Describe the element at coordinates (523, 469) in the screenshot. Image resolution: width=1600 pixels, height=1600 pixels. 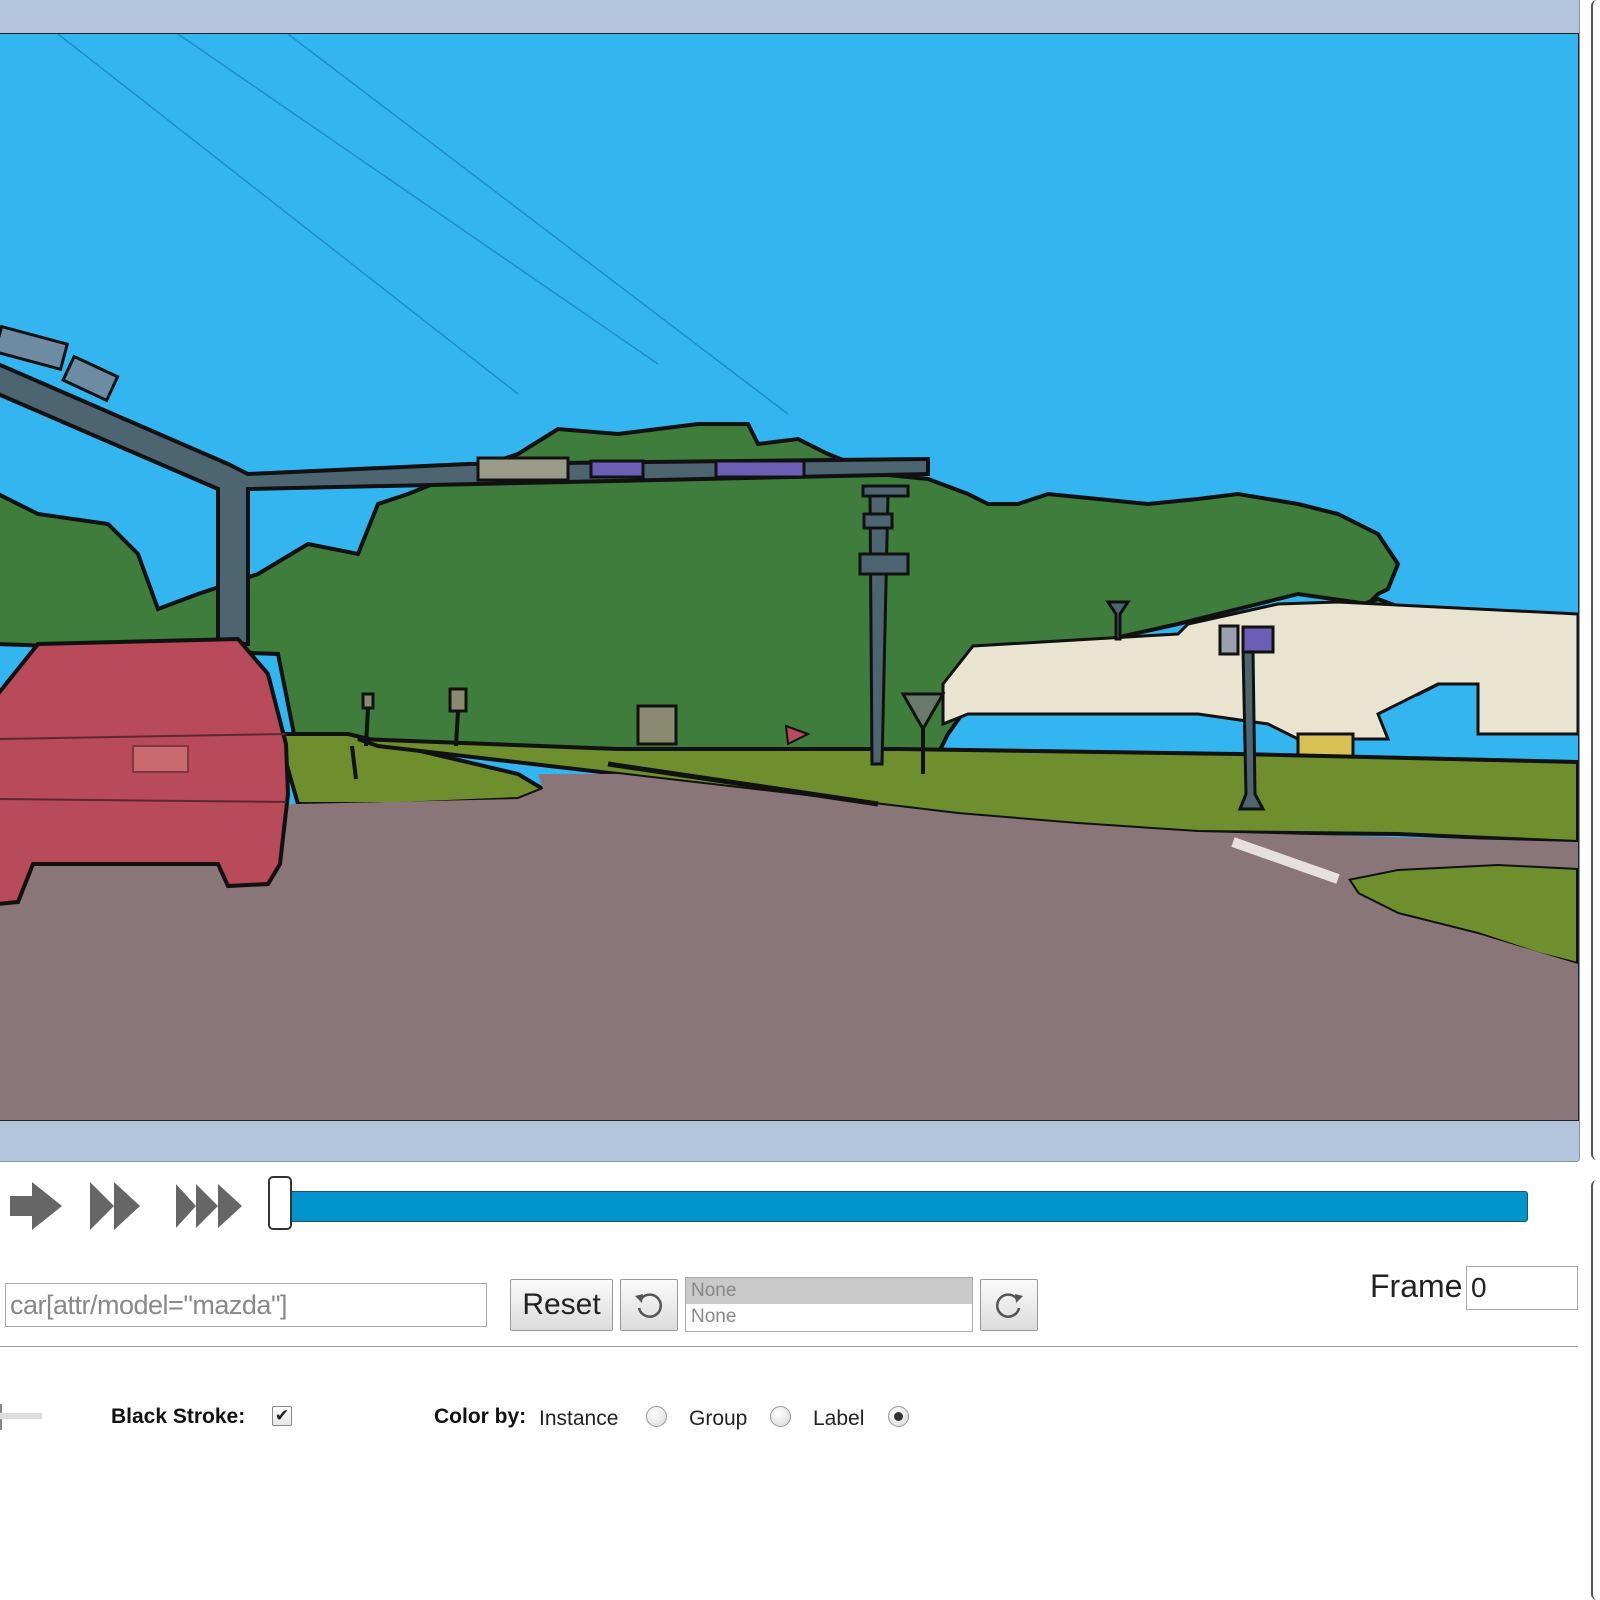
I see `traffic-sign` at that location.